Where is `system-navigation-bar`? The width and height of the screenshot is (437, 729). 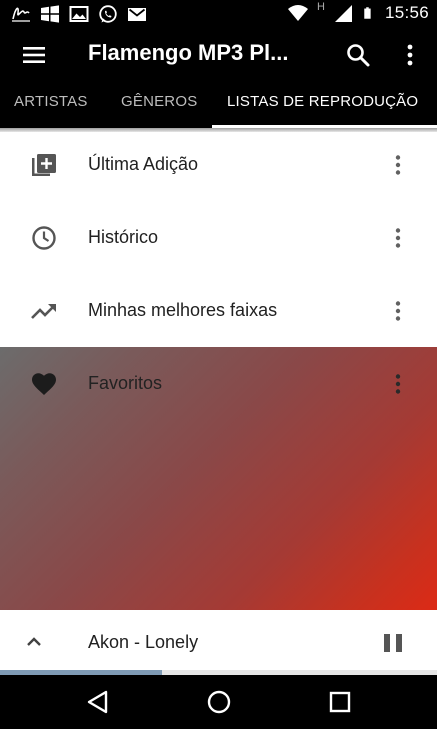
system-navigation-bar is located at coordinates (218, 702).